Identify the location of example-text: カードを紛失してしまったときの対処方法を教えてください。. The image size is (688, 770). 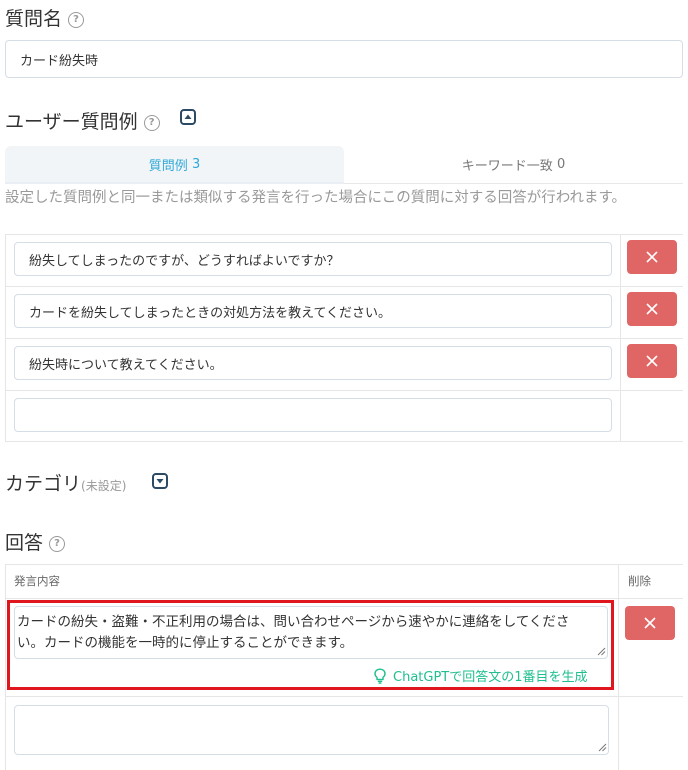
(210, 313).